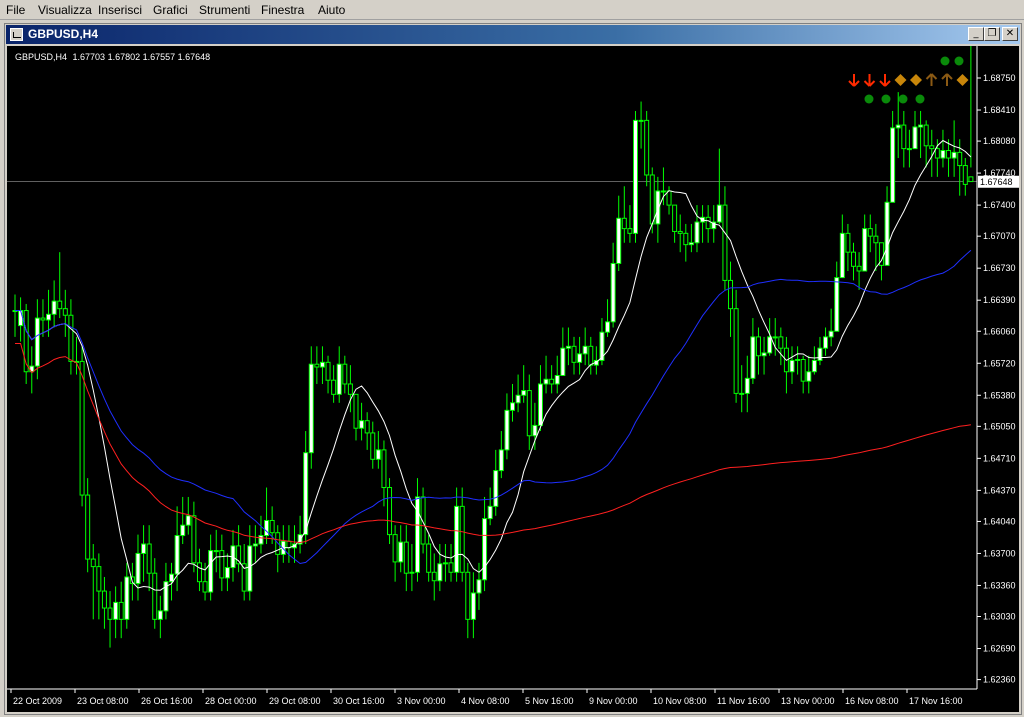 The image size is (1024, 717). I want to click on menu-inserisci: Inserisci, so click(120, 10).